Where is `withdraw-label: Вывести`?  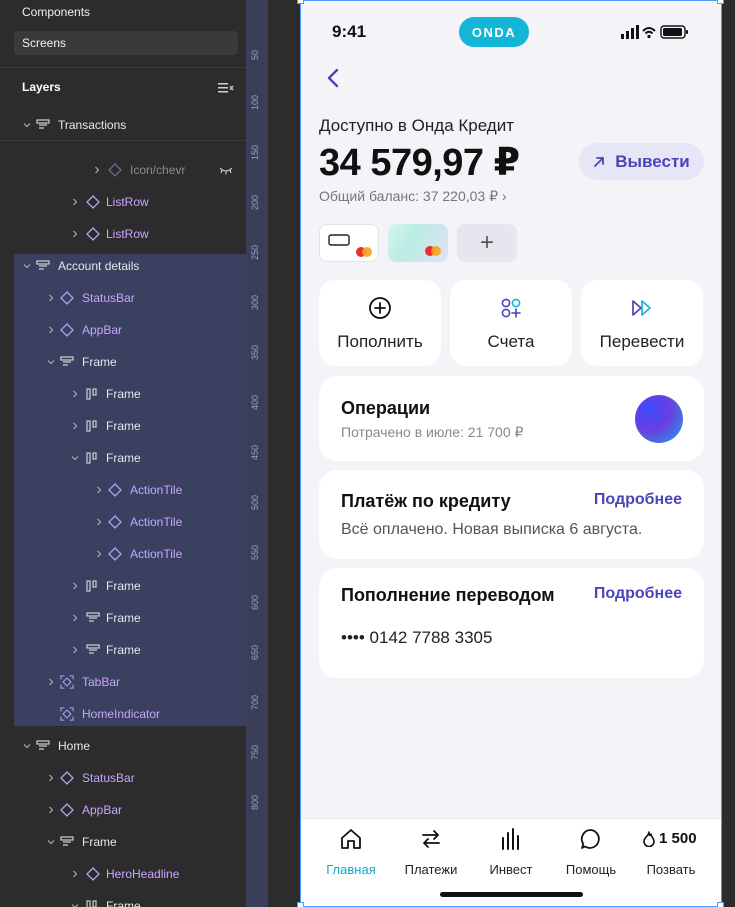 withdraw-label: Вывести is located at coordinates (652, 161).